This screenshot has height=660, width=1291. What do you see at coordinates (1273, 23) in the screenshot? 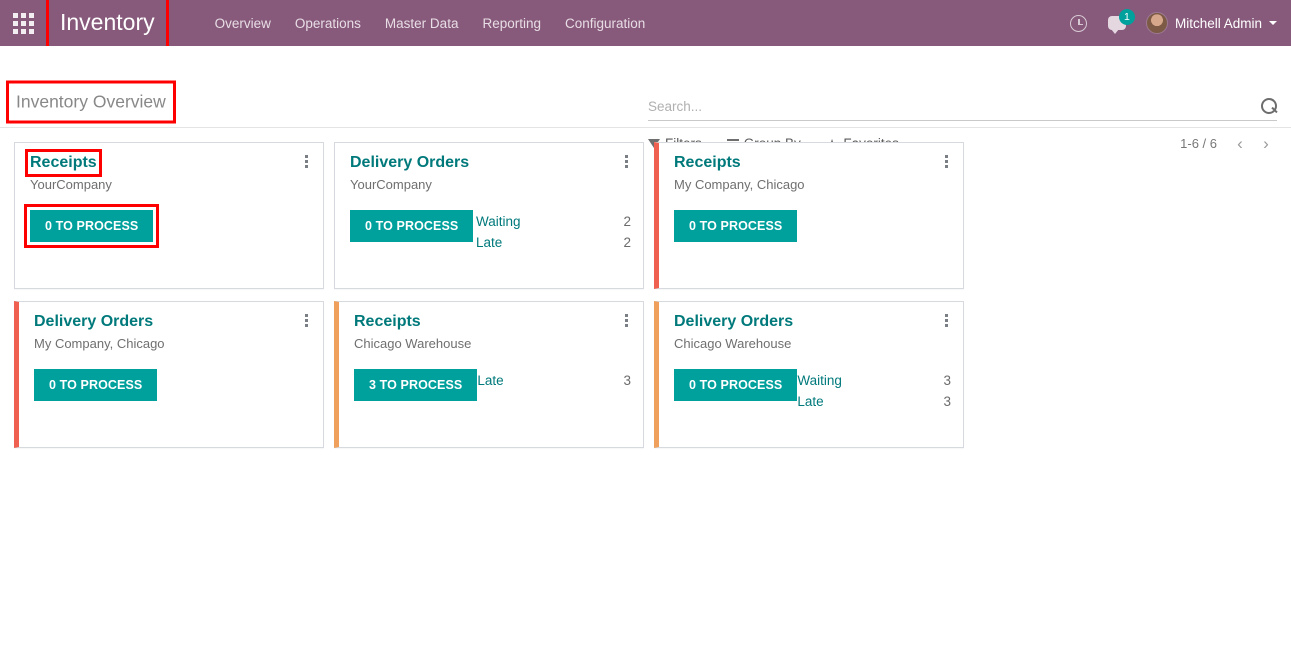
I see `chevron-down-icon` at bounding box center [1273, 23].